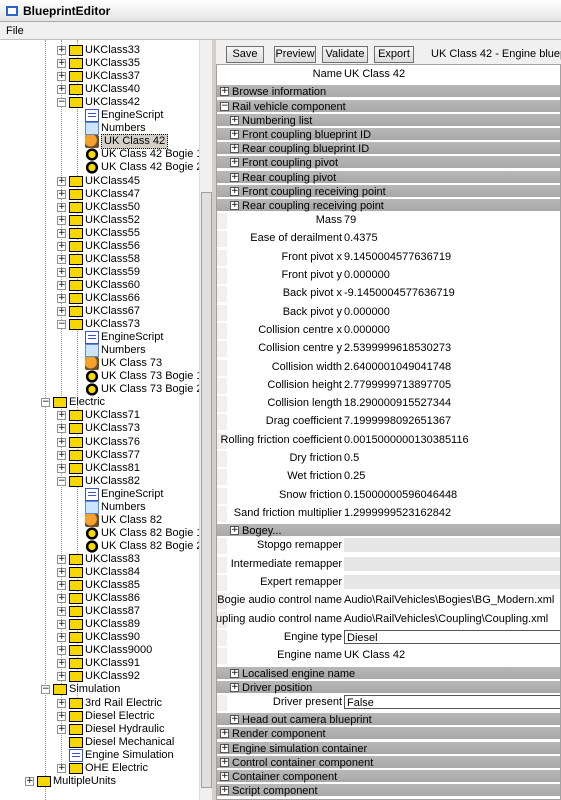  What do you see at coordinates (100, 351) in the screenshot?
I see `tree-item: Numbers` at bounding box center [100, 351].